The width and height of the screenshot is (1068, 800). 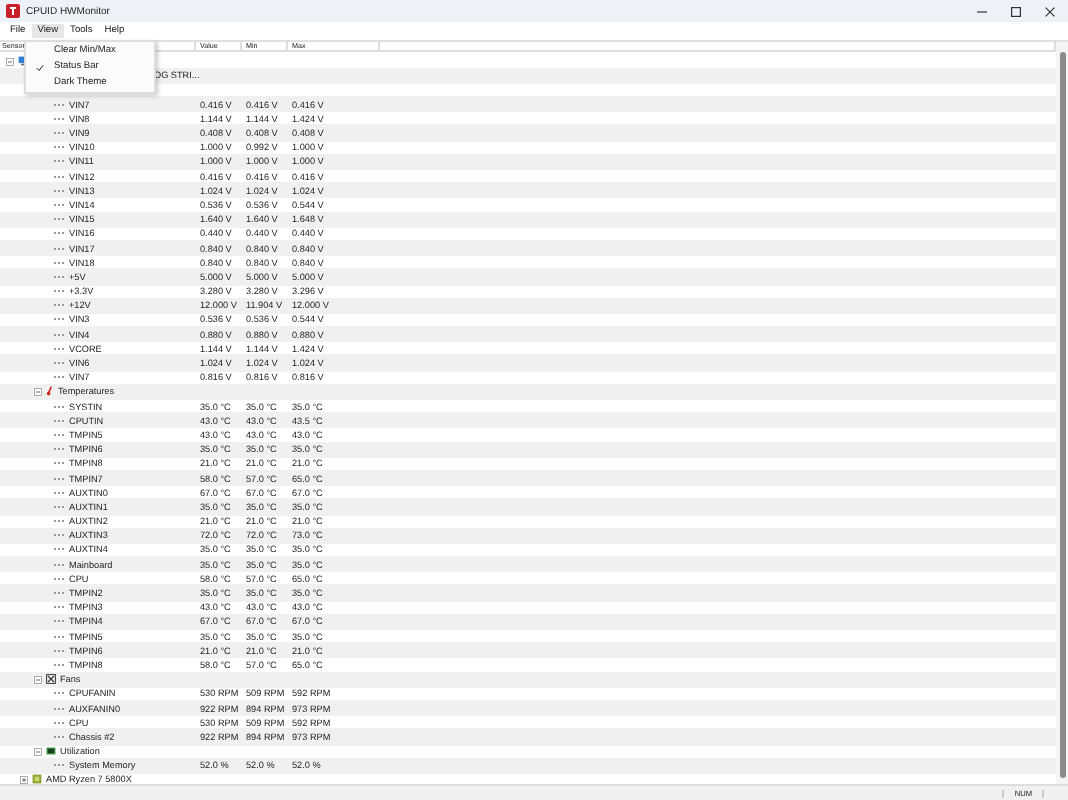 I want to click on processor-icon, so click(x=36, y=779).